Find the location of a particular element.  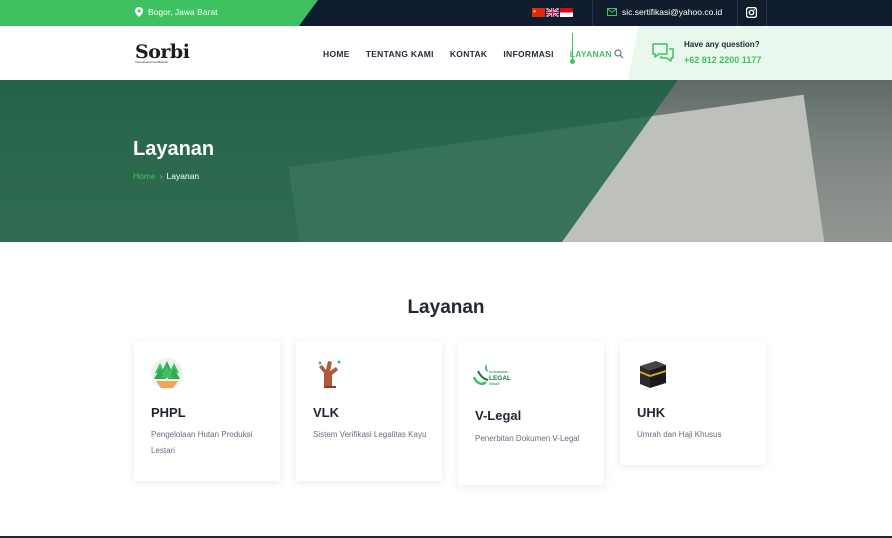

nav-layanan: LAYANAN is located at coordinates (591, 54).